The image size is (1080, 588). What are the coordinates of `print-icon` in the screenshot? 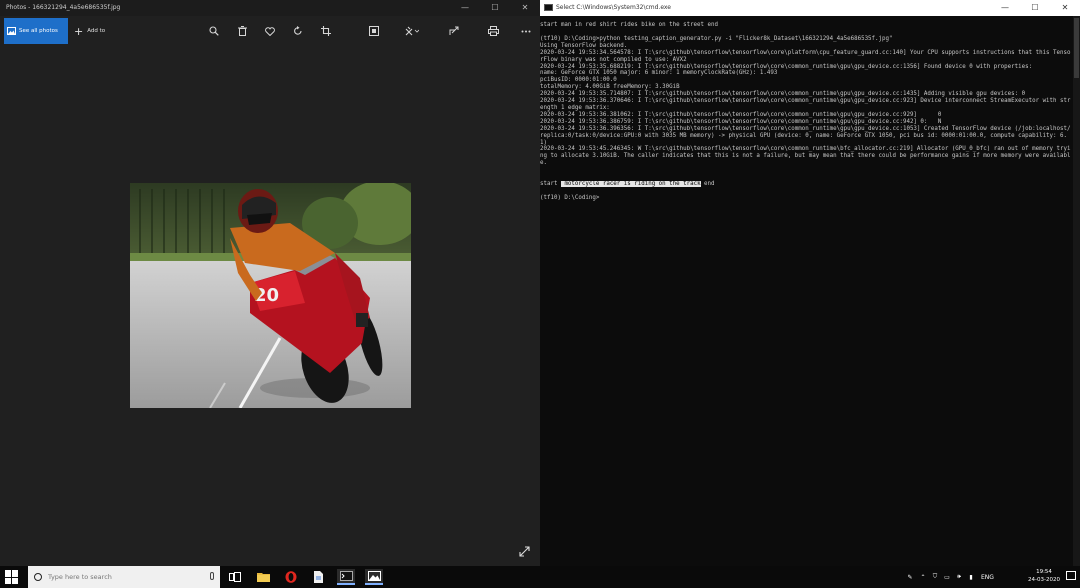 It's located at (493, 31).